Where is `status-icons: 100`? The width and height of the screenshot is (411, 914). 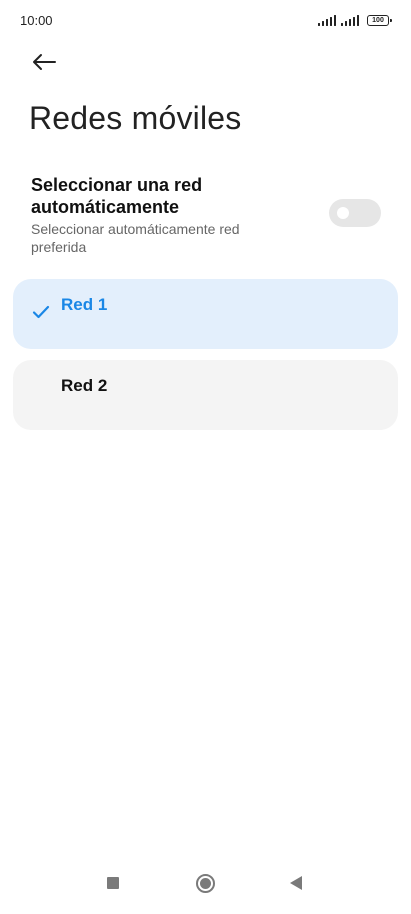
status-icons: 100 is located at coordinates (355, 20).